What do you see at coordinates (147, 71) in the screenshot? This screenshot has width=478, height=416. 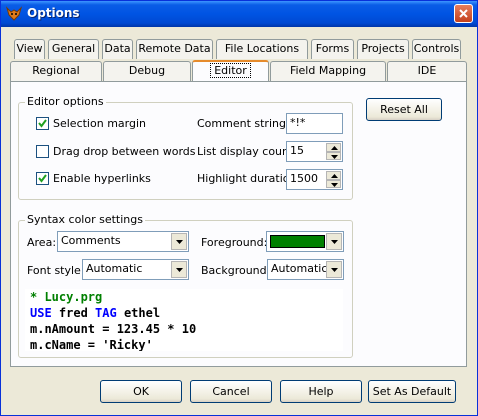 I see `tab-debug: Debug` at bounding box center [147, 71].